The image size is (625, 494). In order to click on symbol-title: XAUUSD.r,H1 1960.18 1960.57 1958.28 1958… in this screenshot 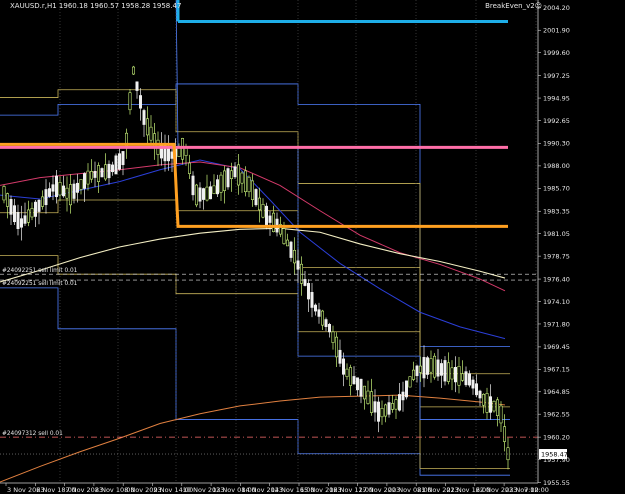, I will do `click(96, 6)`.